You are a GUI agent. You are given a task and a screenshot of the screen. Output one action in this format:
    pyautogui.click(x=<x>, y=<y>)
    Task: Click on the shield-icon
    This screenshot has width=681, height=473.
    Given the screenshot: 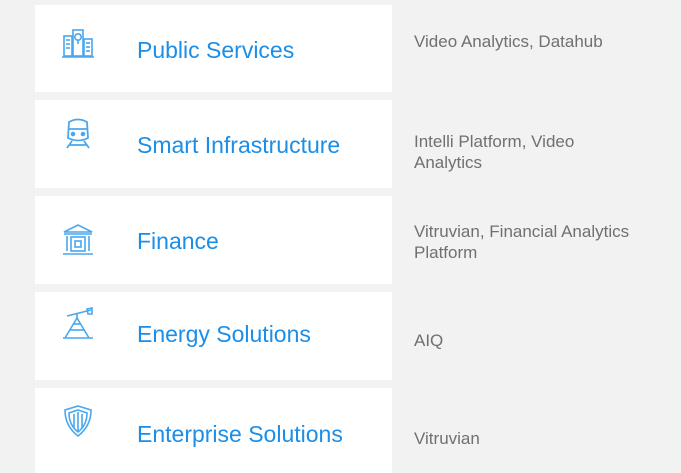 What is the action you would take?
    pyautogui.click(x=78, y=421)
    